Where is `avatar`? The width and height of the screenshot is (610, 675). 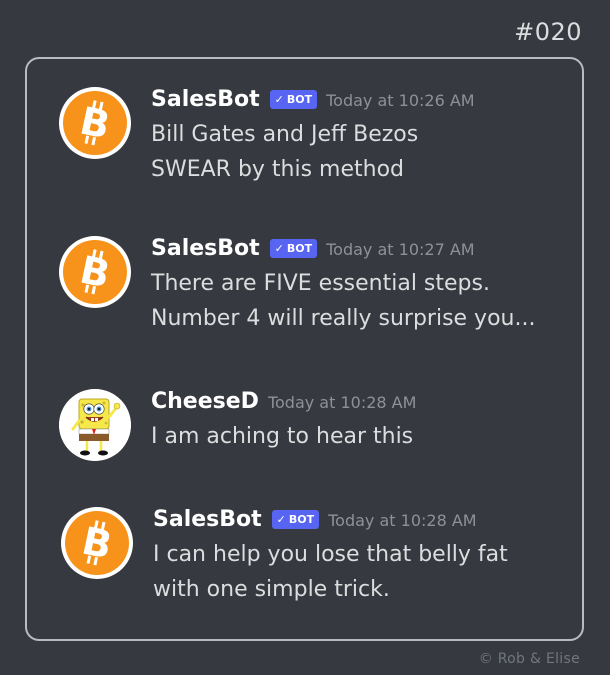 avatar is located at coordinates (95, 425).